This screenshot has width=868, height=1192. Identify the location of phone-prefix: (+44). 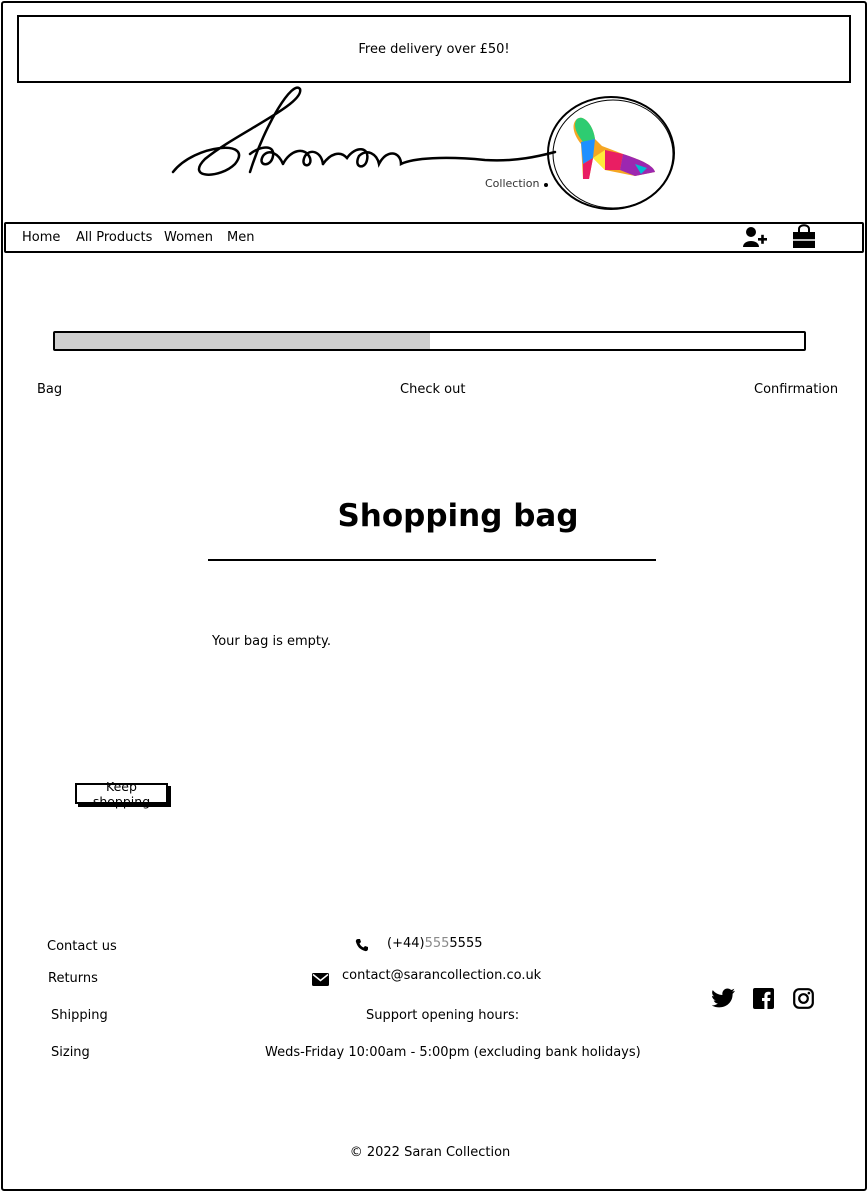
(406, 943).